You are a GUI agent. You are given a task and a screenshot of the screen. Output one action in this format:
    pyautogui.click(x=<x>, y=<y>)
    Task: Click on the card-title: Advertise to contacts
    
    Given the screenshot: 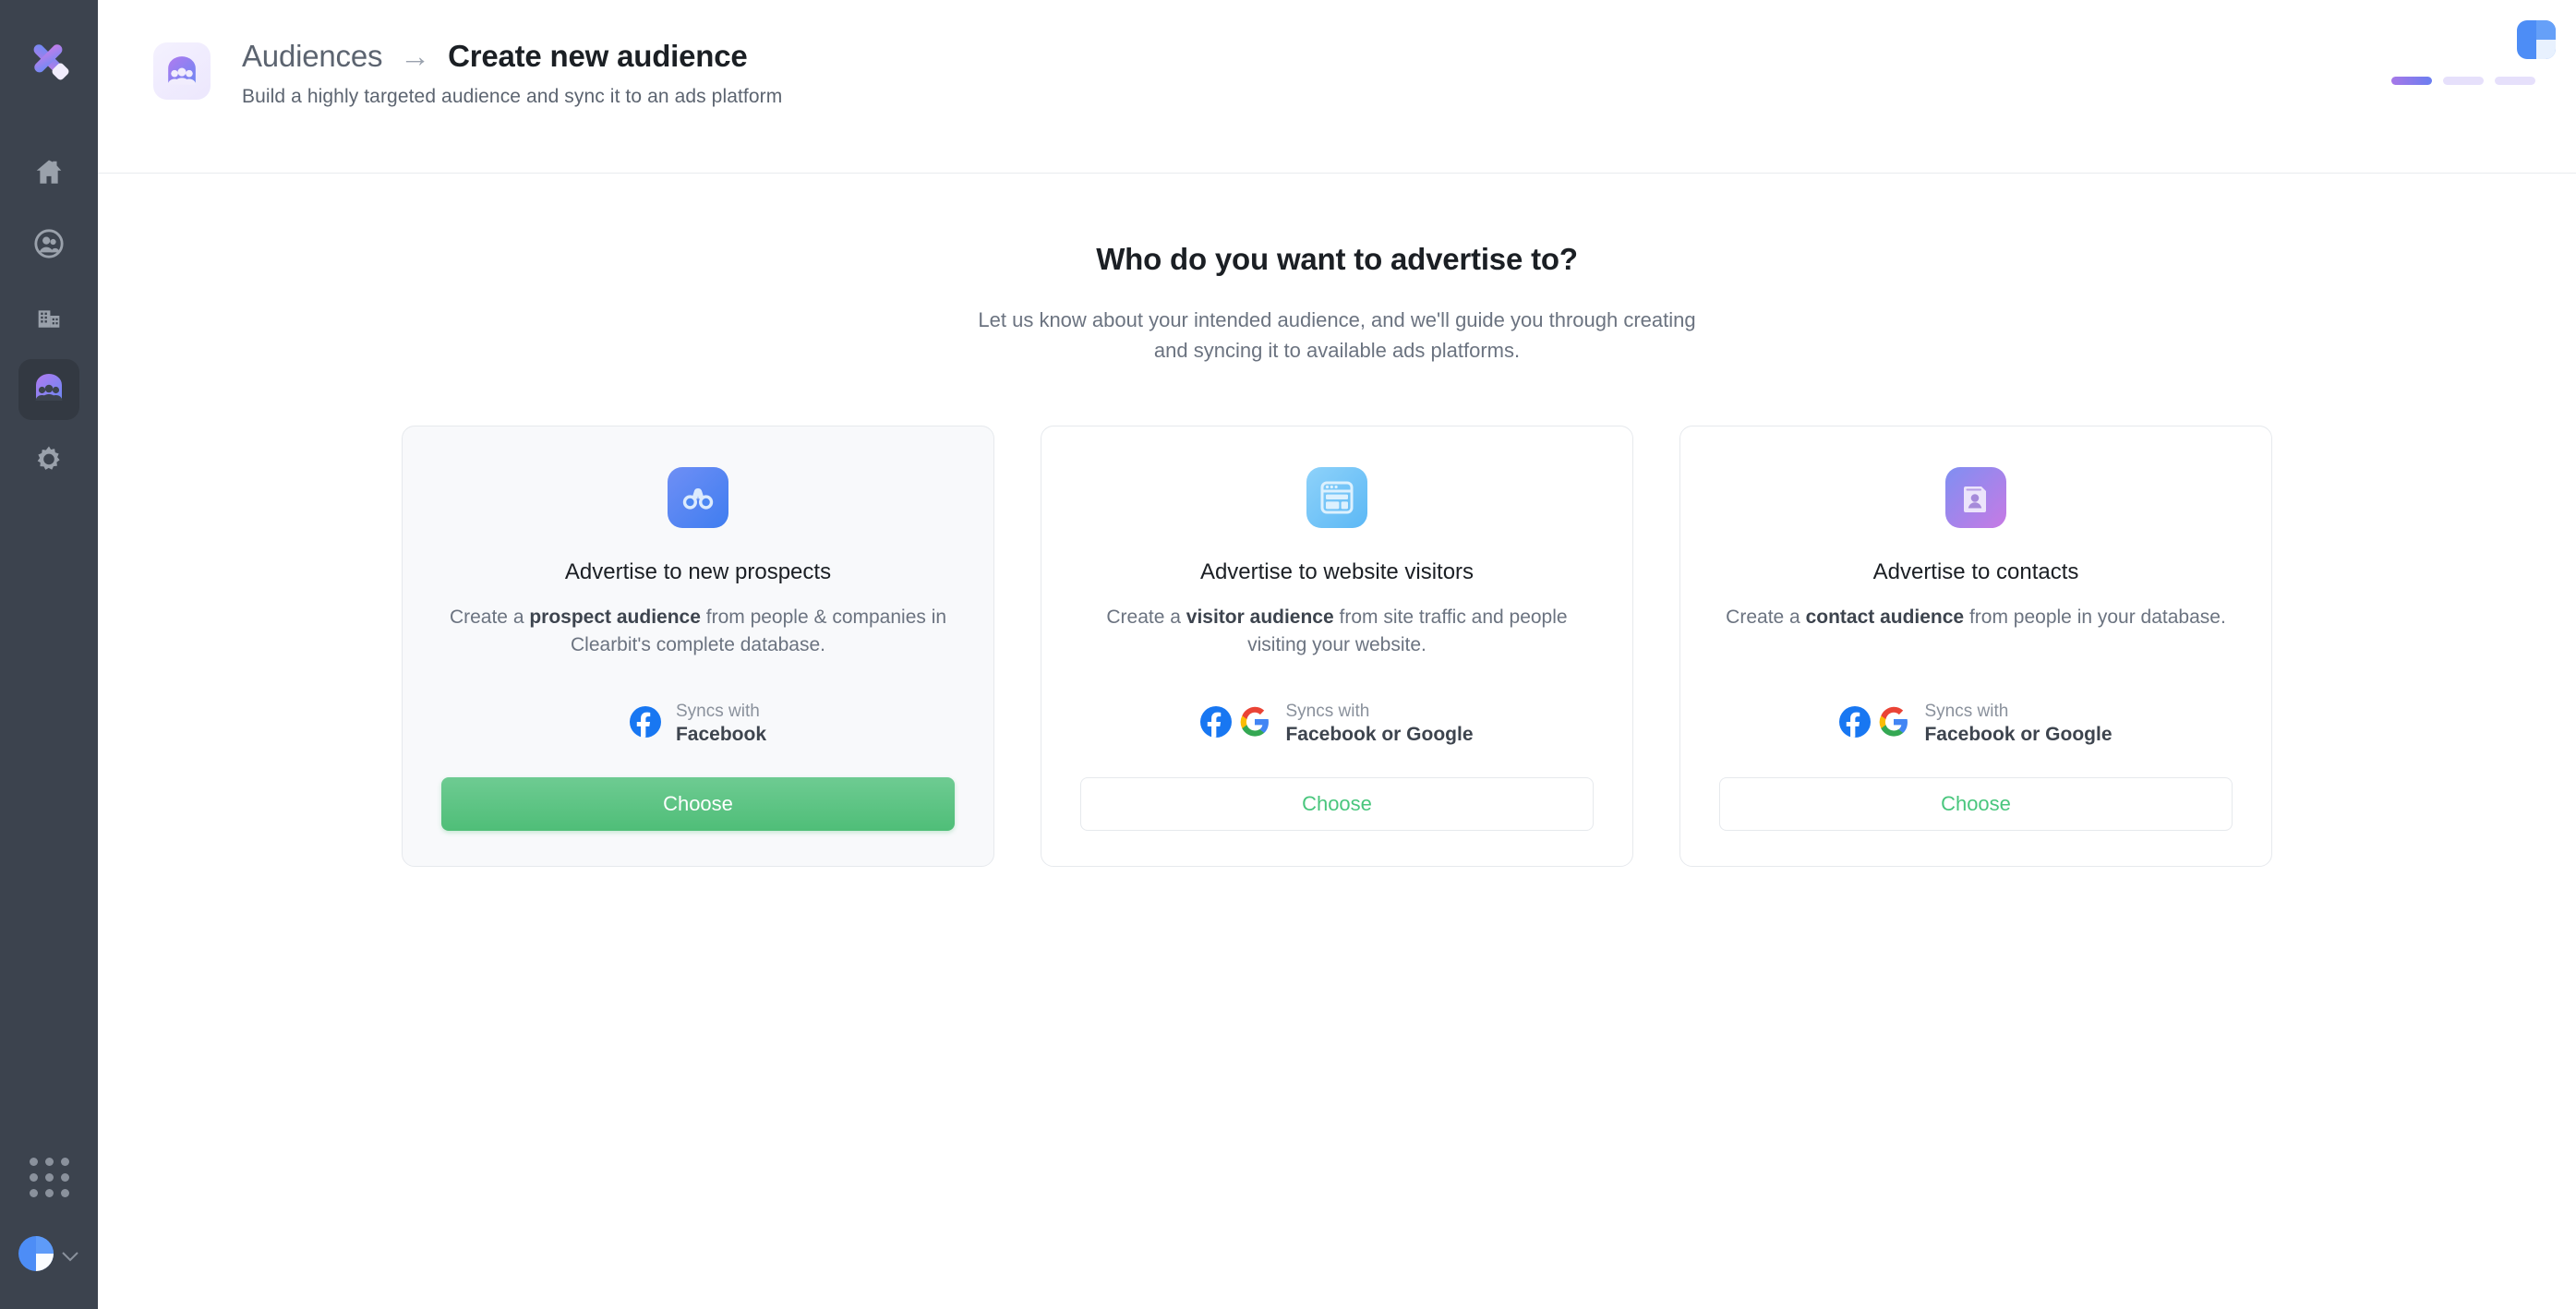 What is the action you would take?
    pyautogui.click(x=1975, y=571)
    